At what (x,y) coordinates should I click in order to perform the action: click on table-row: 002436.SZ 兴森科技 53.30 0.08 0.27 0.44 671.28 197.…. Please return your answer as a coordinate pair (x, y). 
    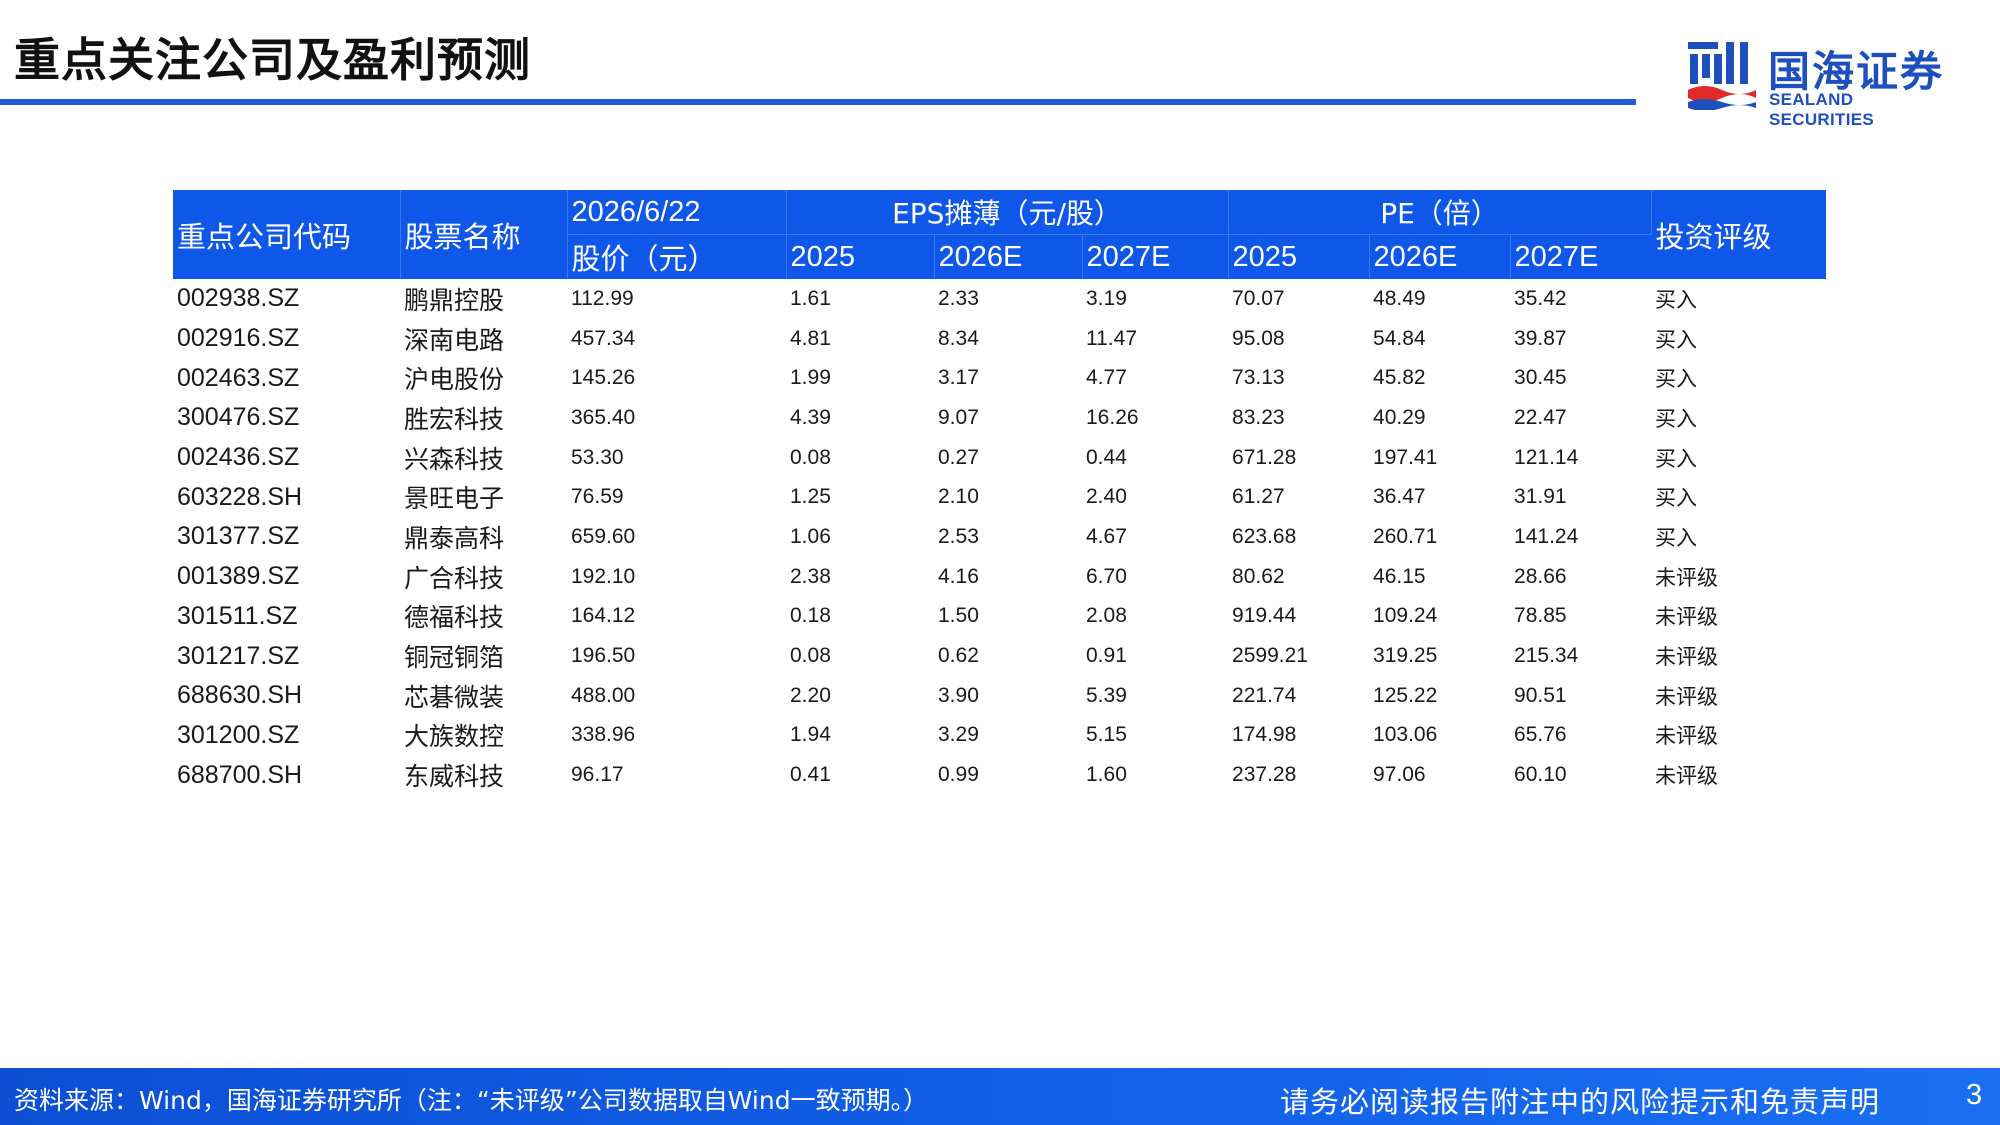
    Looking at the image, I should click on (999, 458).